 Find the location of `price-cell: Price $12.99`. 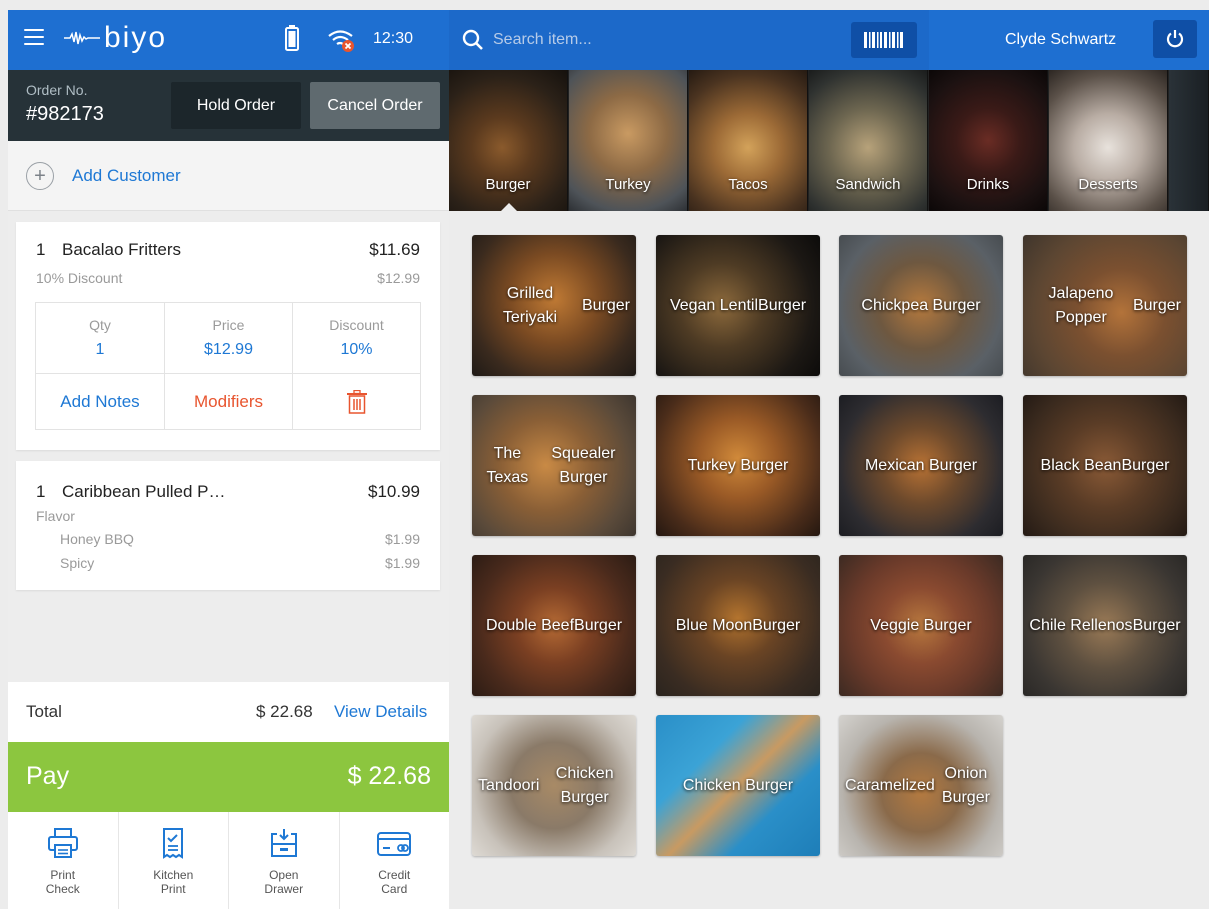

price-cell: Price $12.99 is located at coordinates (229, 338).